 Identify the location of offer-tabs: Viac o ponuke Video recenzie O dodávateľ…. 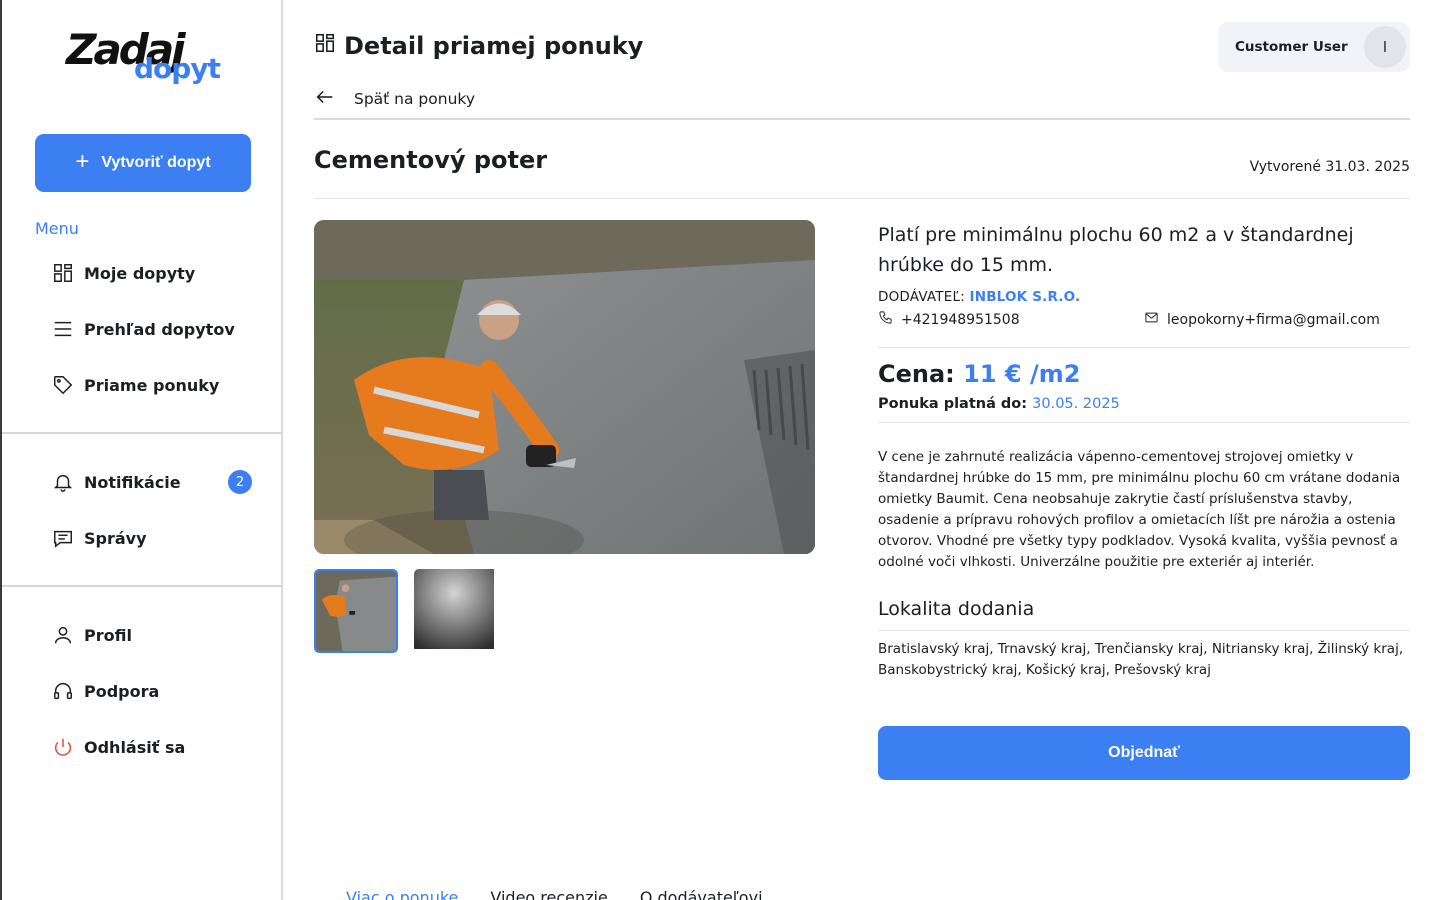
(554, 894).